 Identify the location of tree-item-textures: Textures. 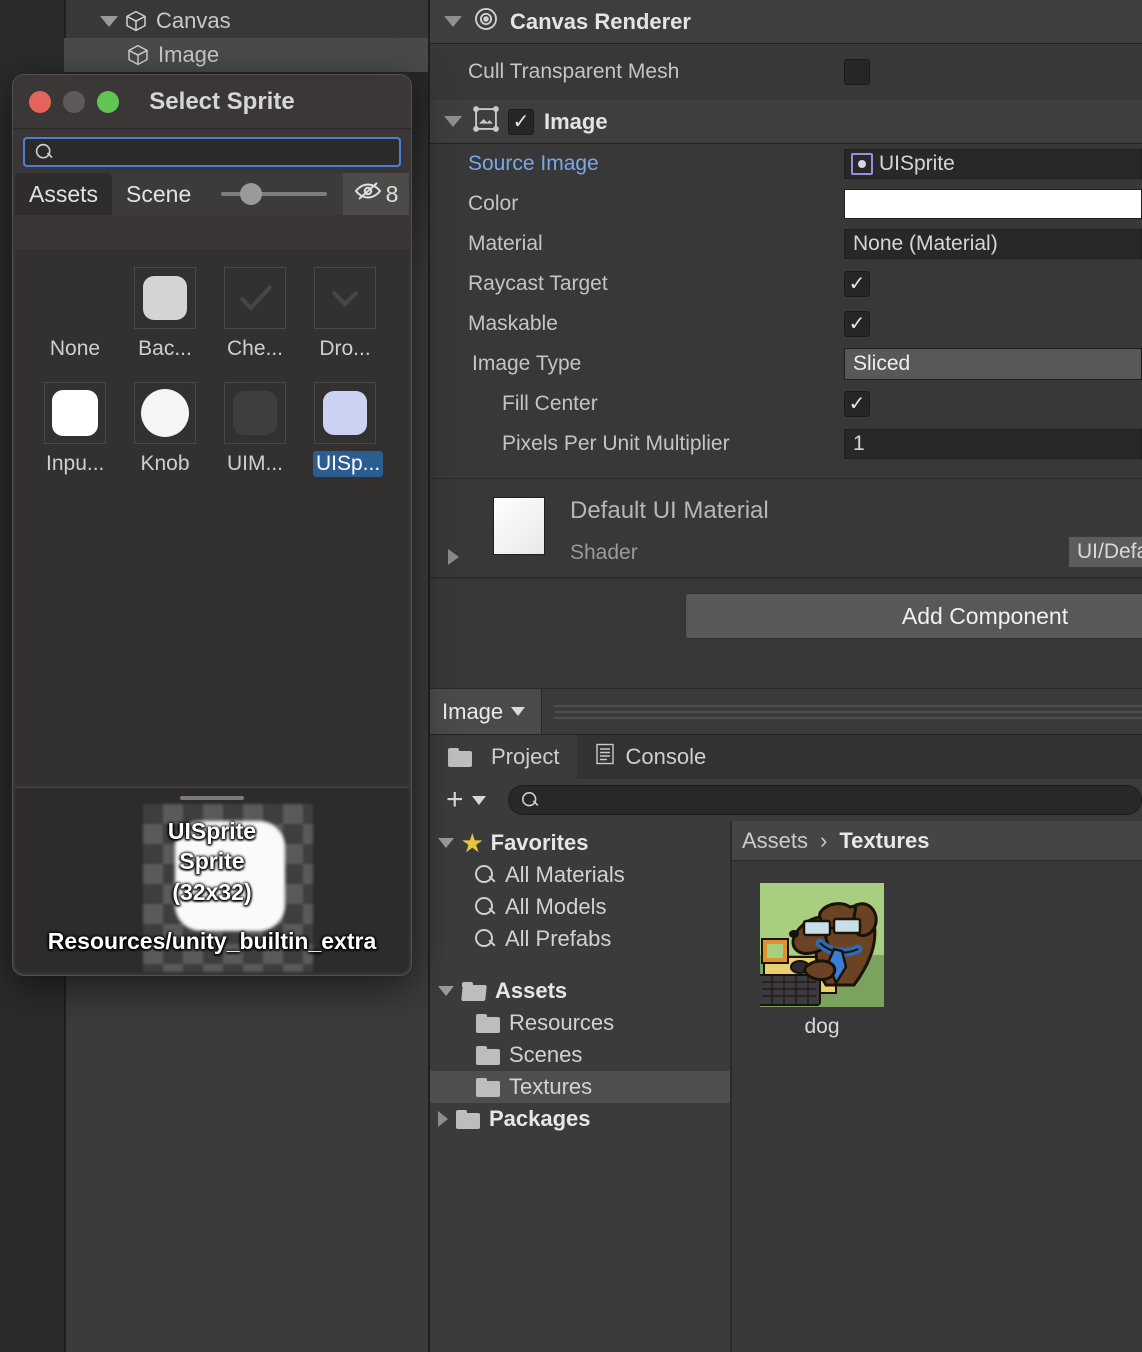
(580, 1087).